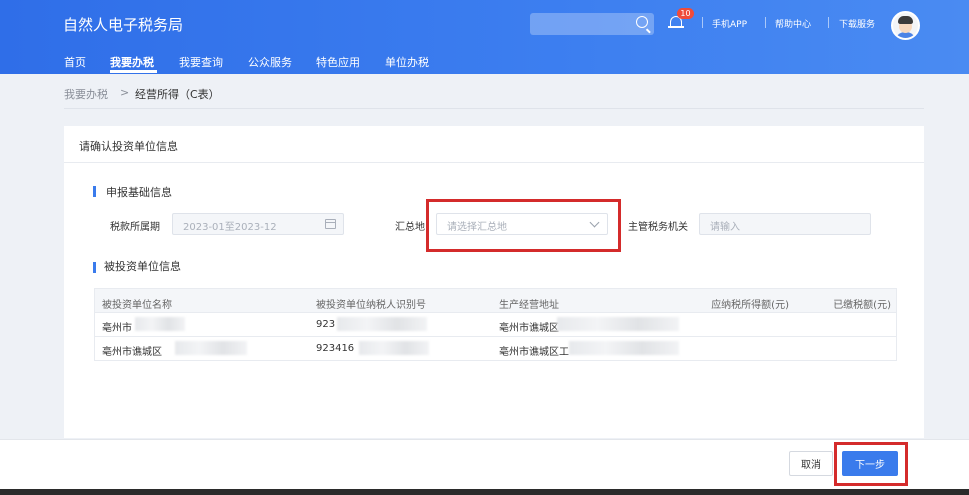  Describe the element at coordinates (371, 305) in the screenshot. I see `col-tax-id: 被投资单位纳税人识别号` at that location.